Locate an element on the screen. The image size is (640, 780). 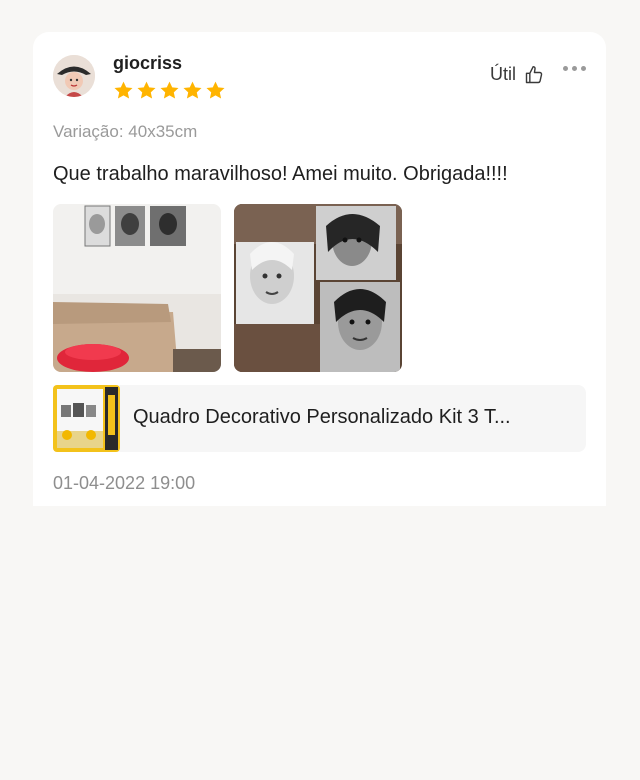
username: giocriss is located at coordinates (147, 63).